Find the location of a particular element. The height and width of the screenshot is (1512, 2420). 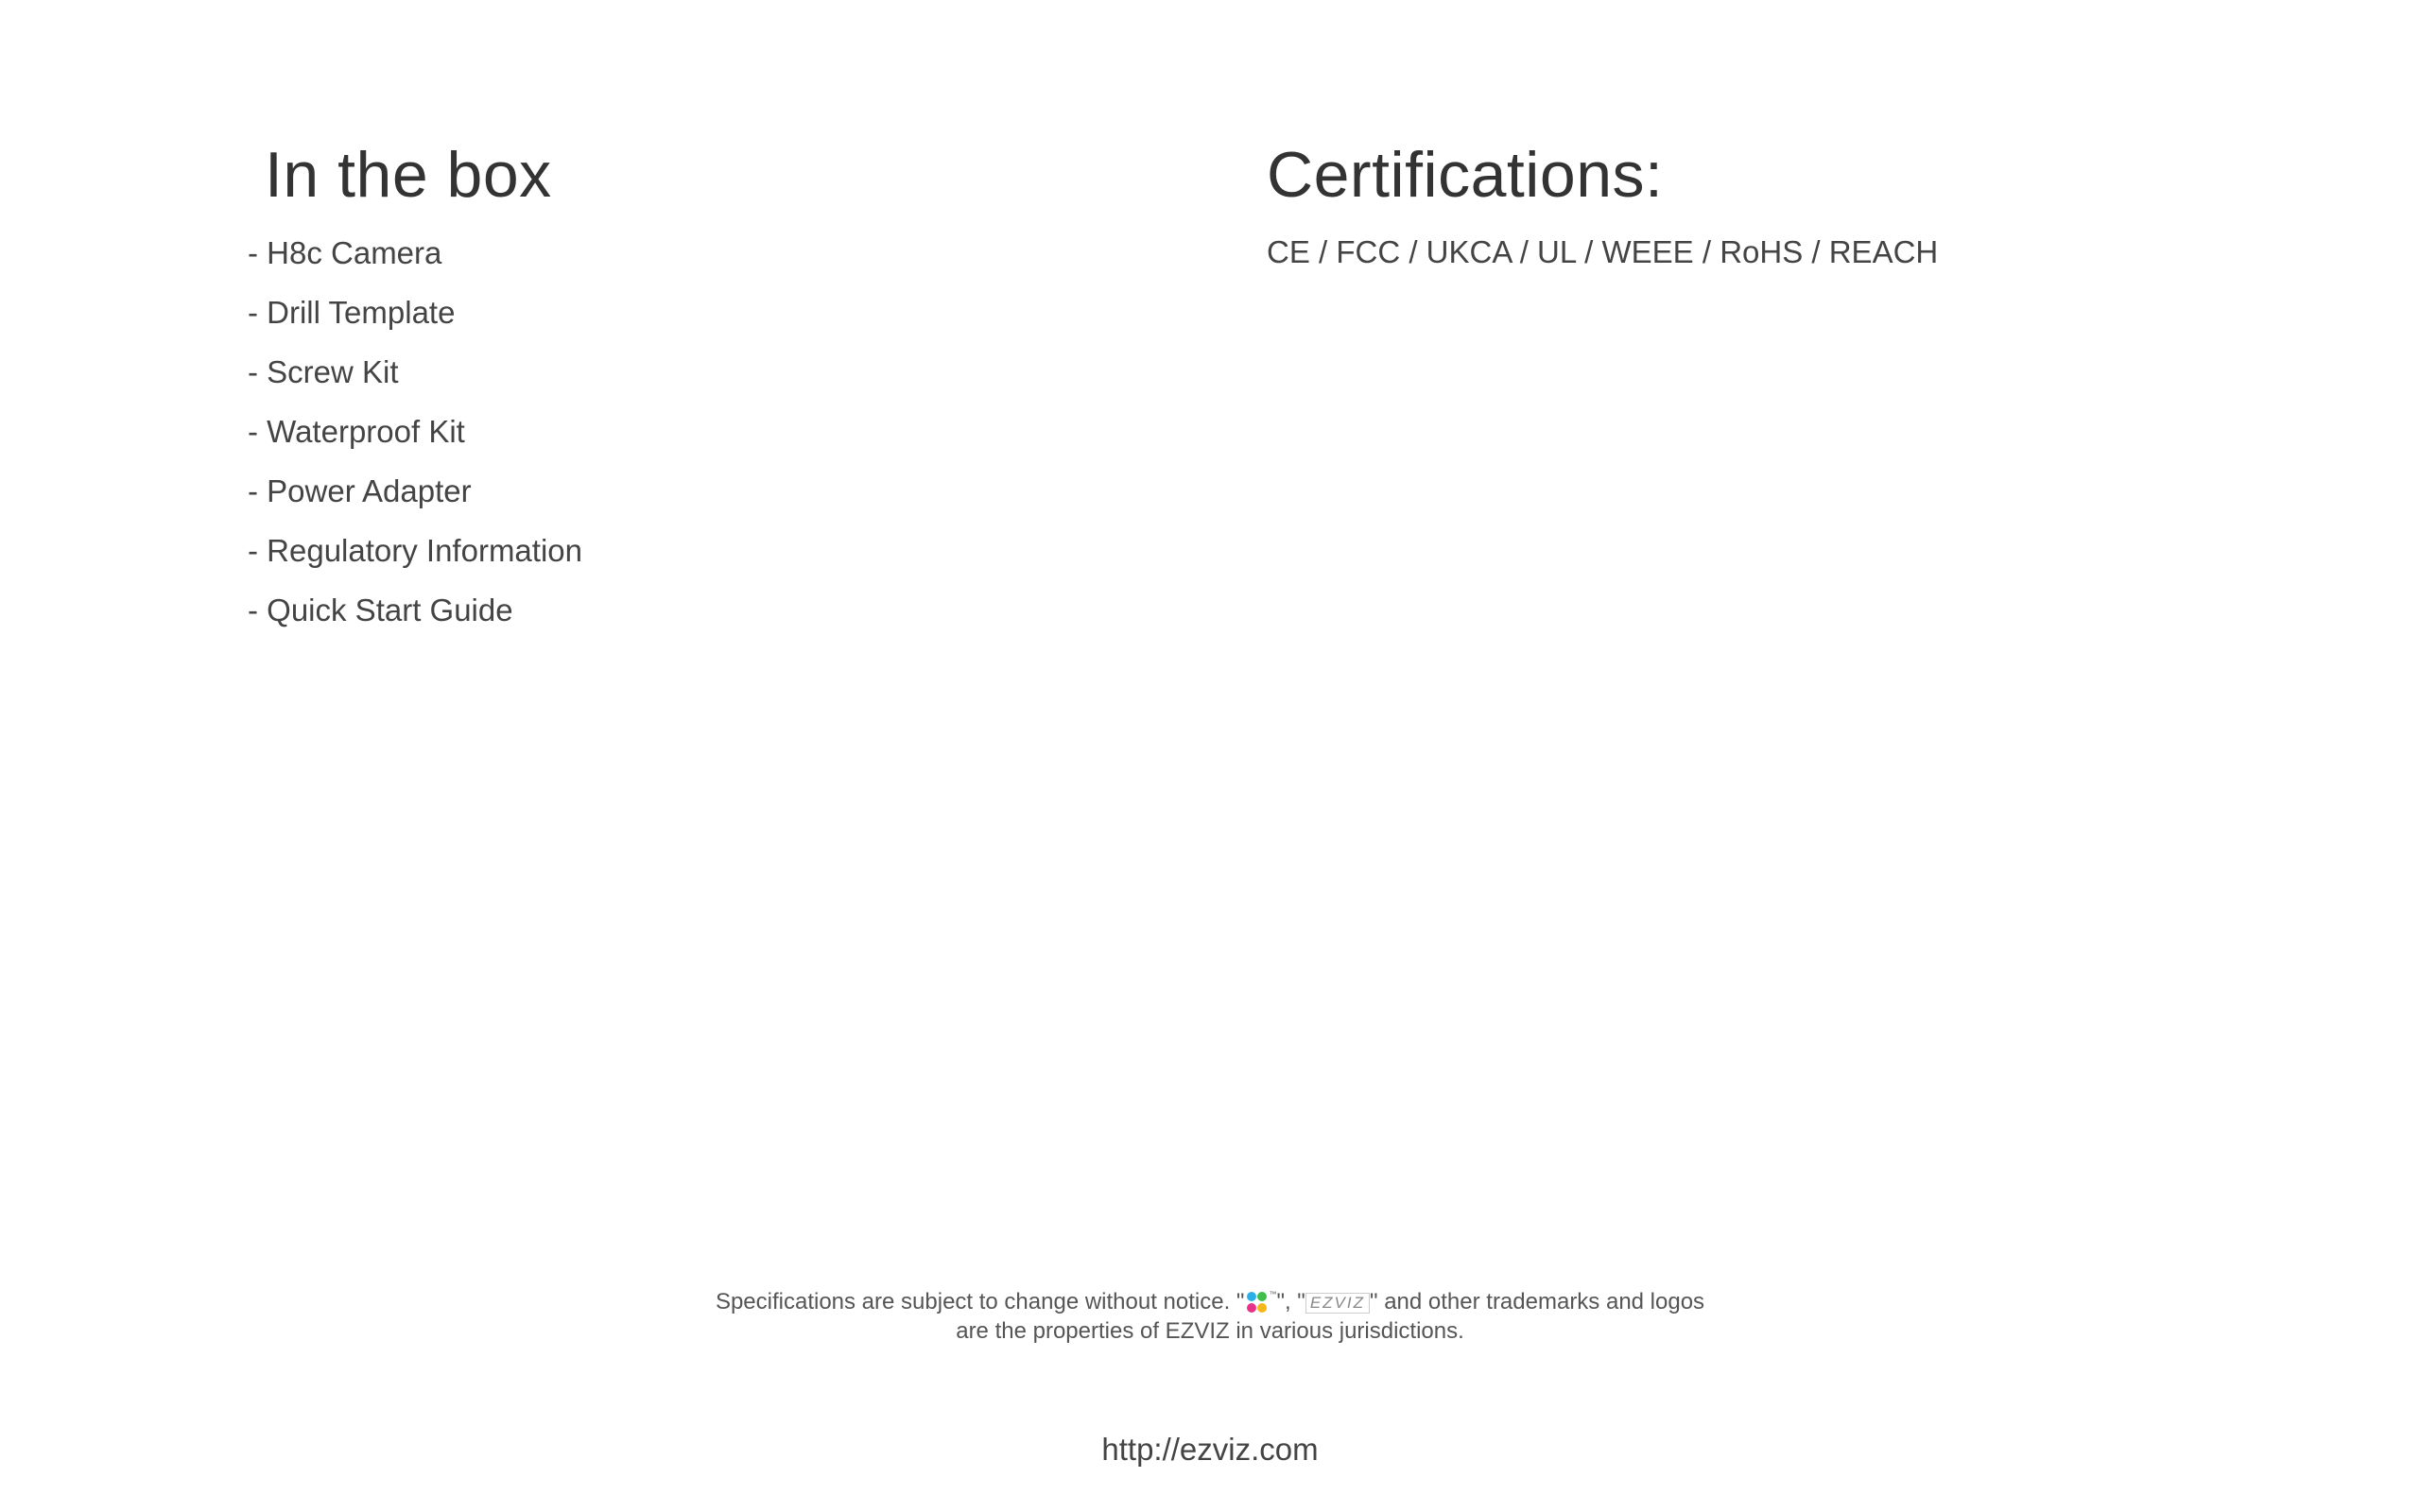

in-the-box-heading: In the box is located at coordinates (408, 175).